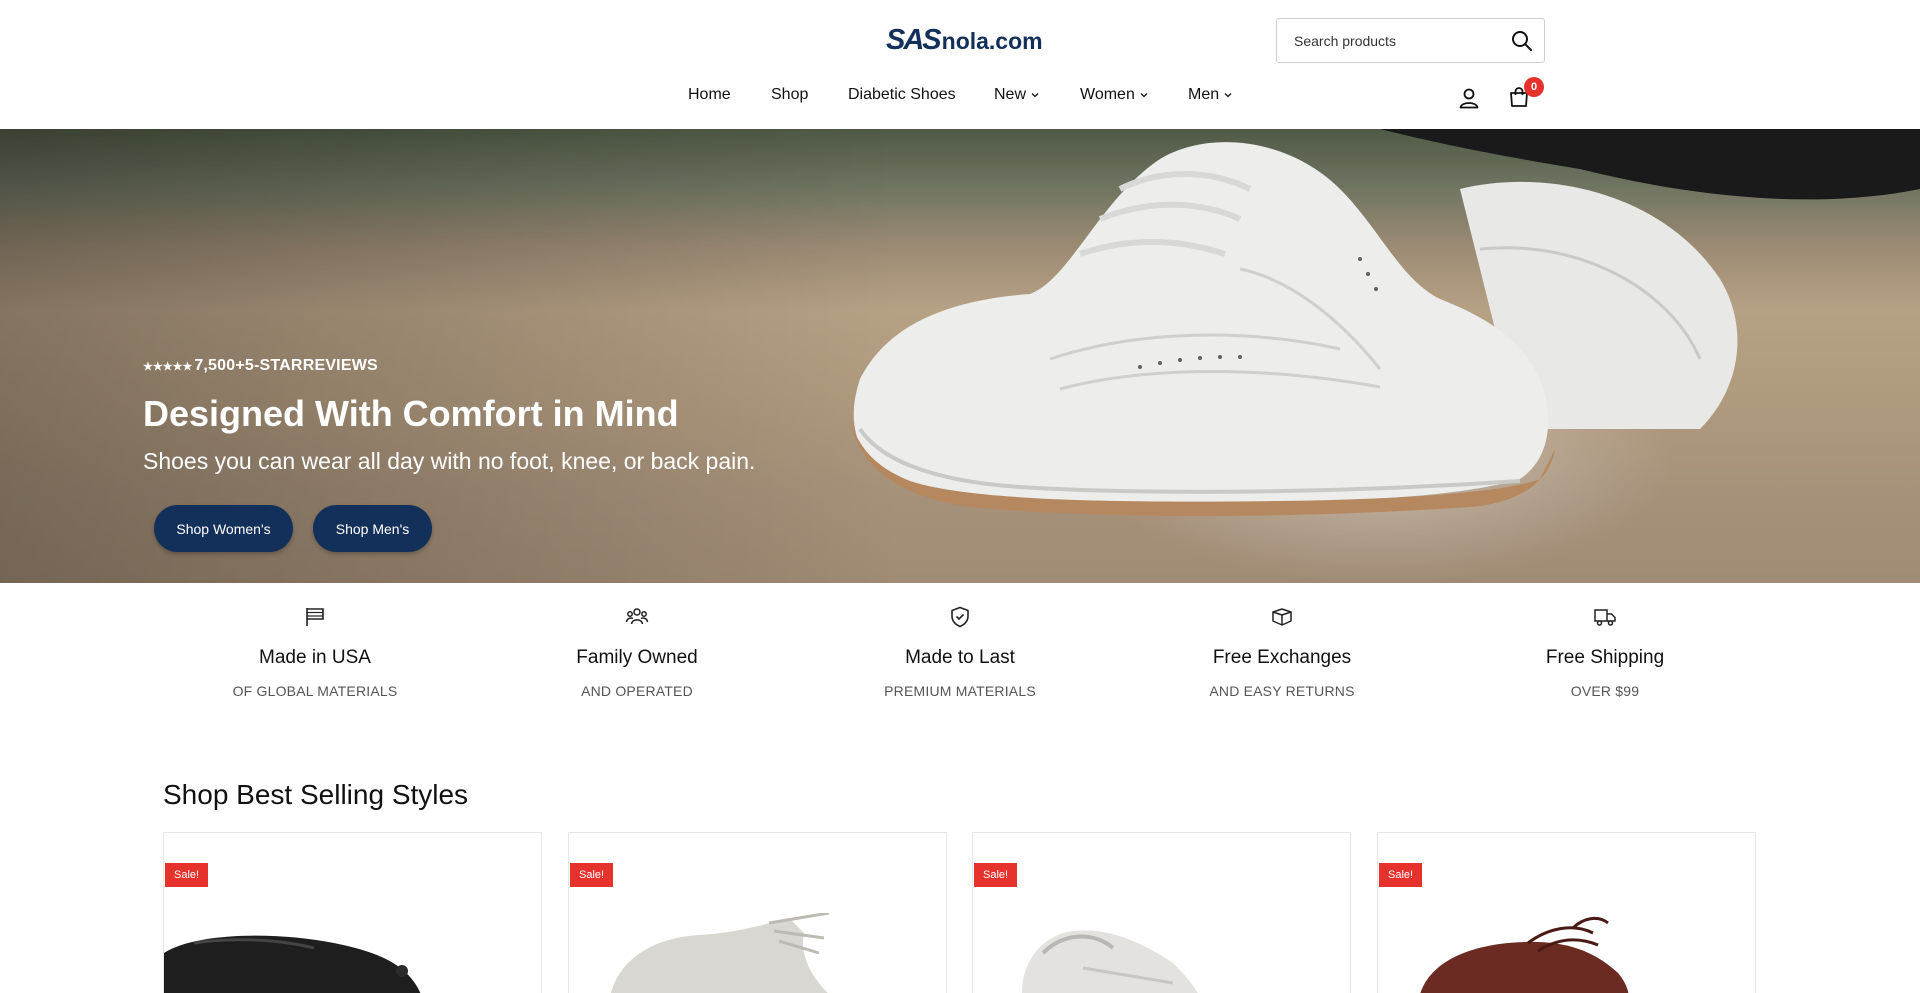 Image resolution: width=1920 pixels, height=993 pixels. I want to click on nav-new: New, so click(1016, 95).